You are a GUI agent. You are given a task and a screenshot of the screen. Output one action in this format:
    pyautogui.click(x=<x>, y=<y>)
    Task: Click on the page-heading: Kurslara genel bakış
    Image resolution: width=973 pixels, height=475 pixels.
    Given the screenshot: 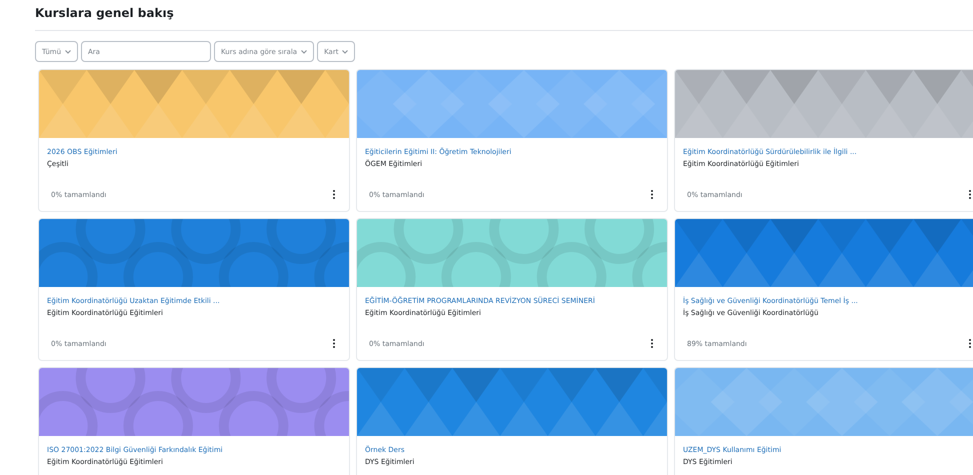 What is the action you would take?
    pyautogui.click(x=105, y=13)
    